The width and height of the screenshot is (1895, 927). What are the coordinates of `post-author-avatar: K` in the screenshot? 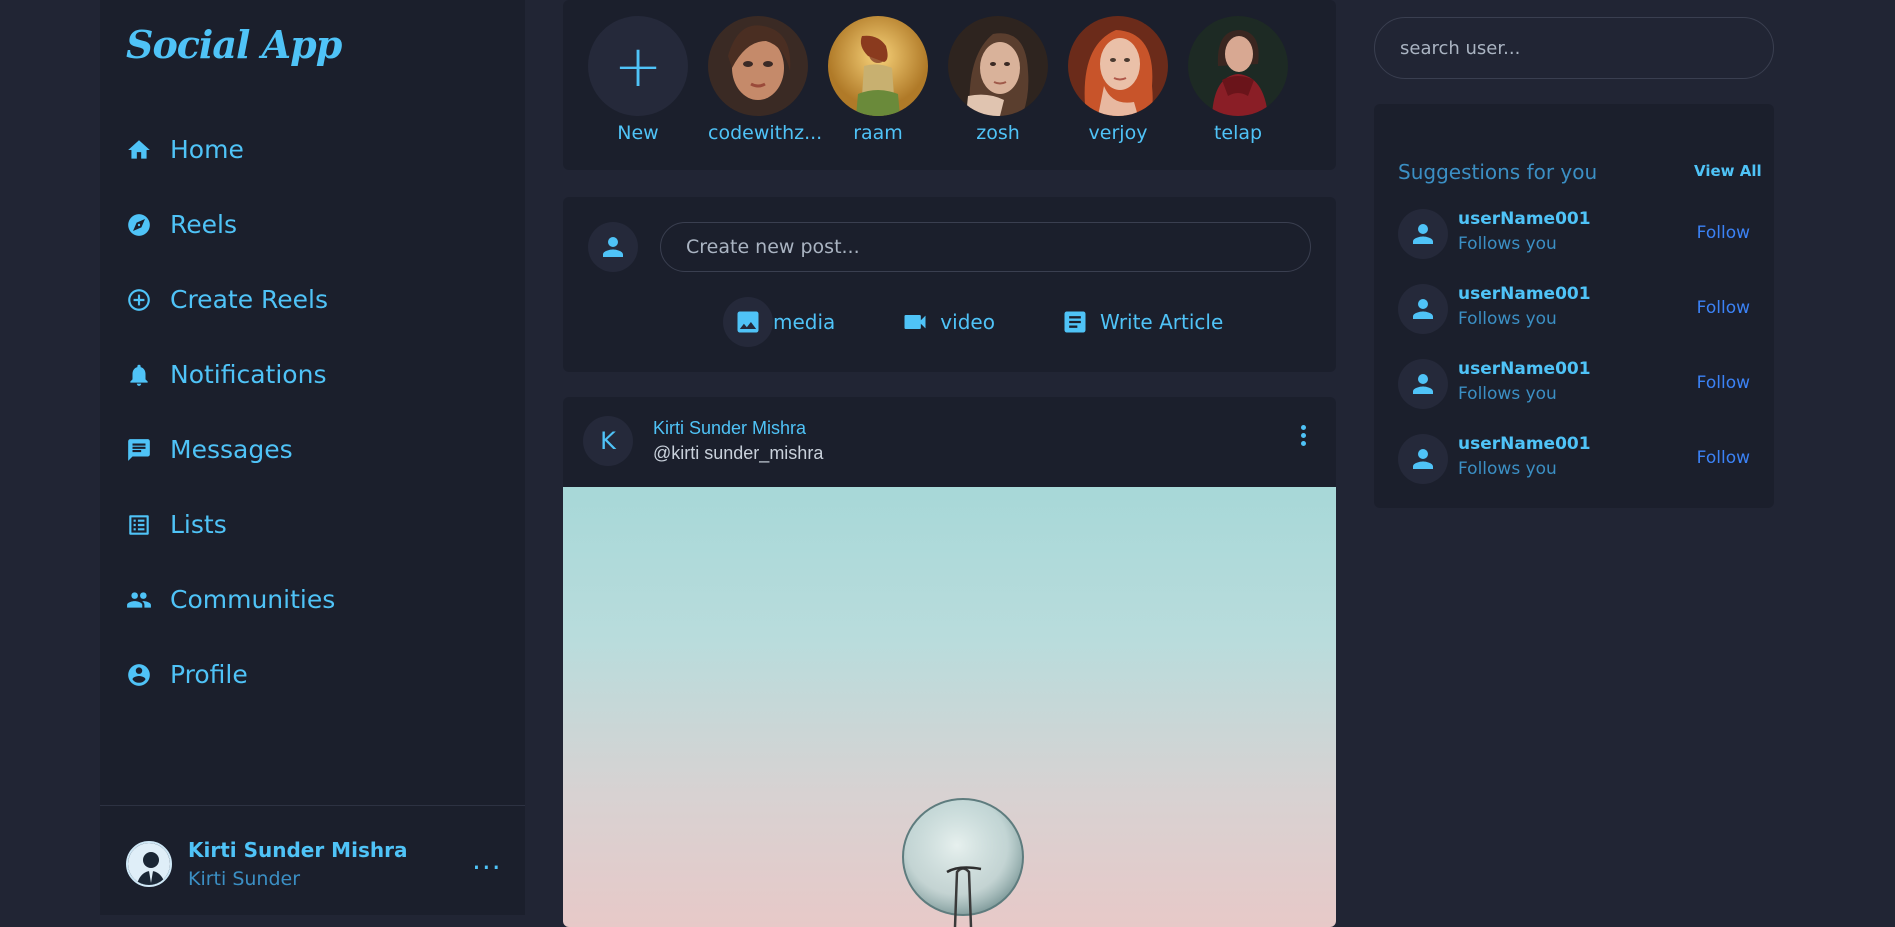 It's located at (608, 441).